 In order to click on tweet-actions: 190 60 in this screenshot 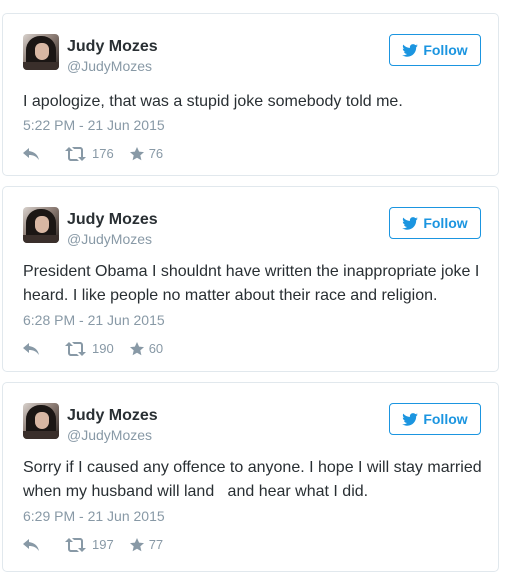, I will do `click(93, 348)`.